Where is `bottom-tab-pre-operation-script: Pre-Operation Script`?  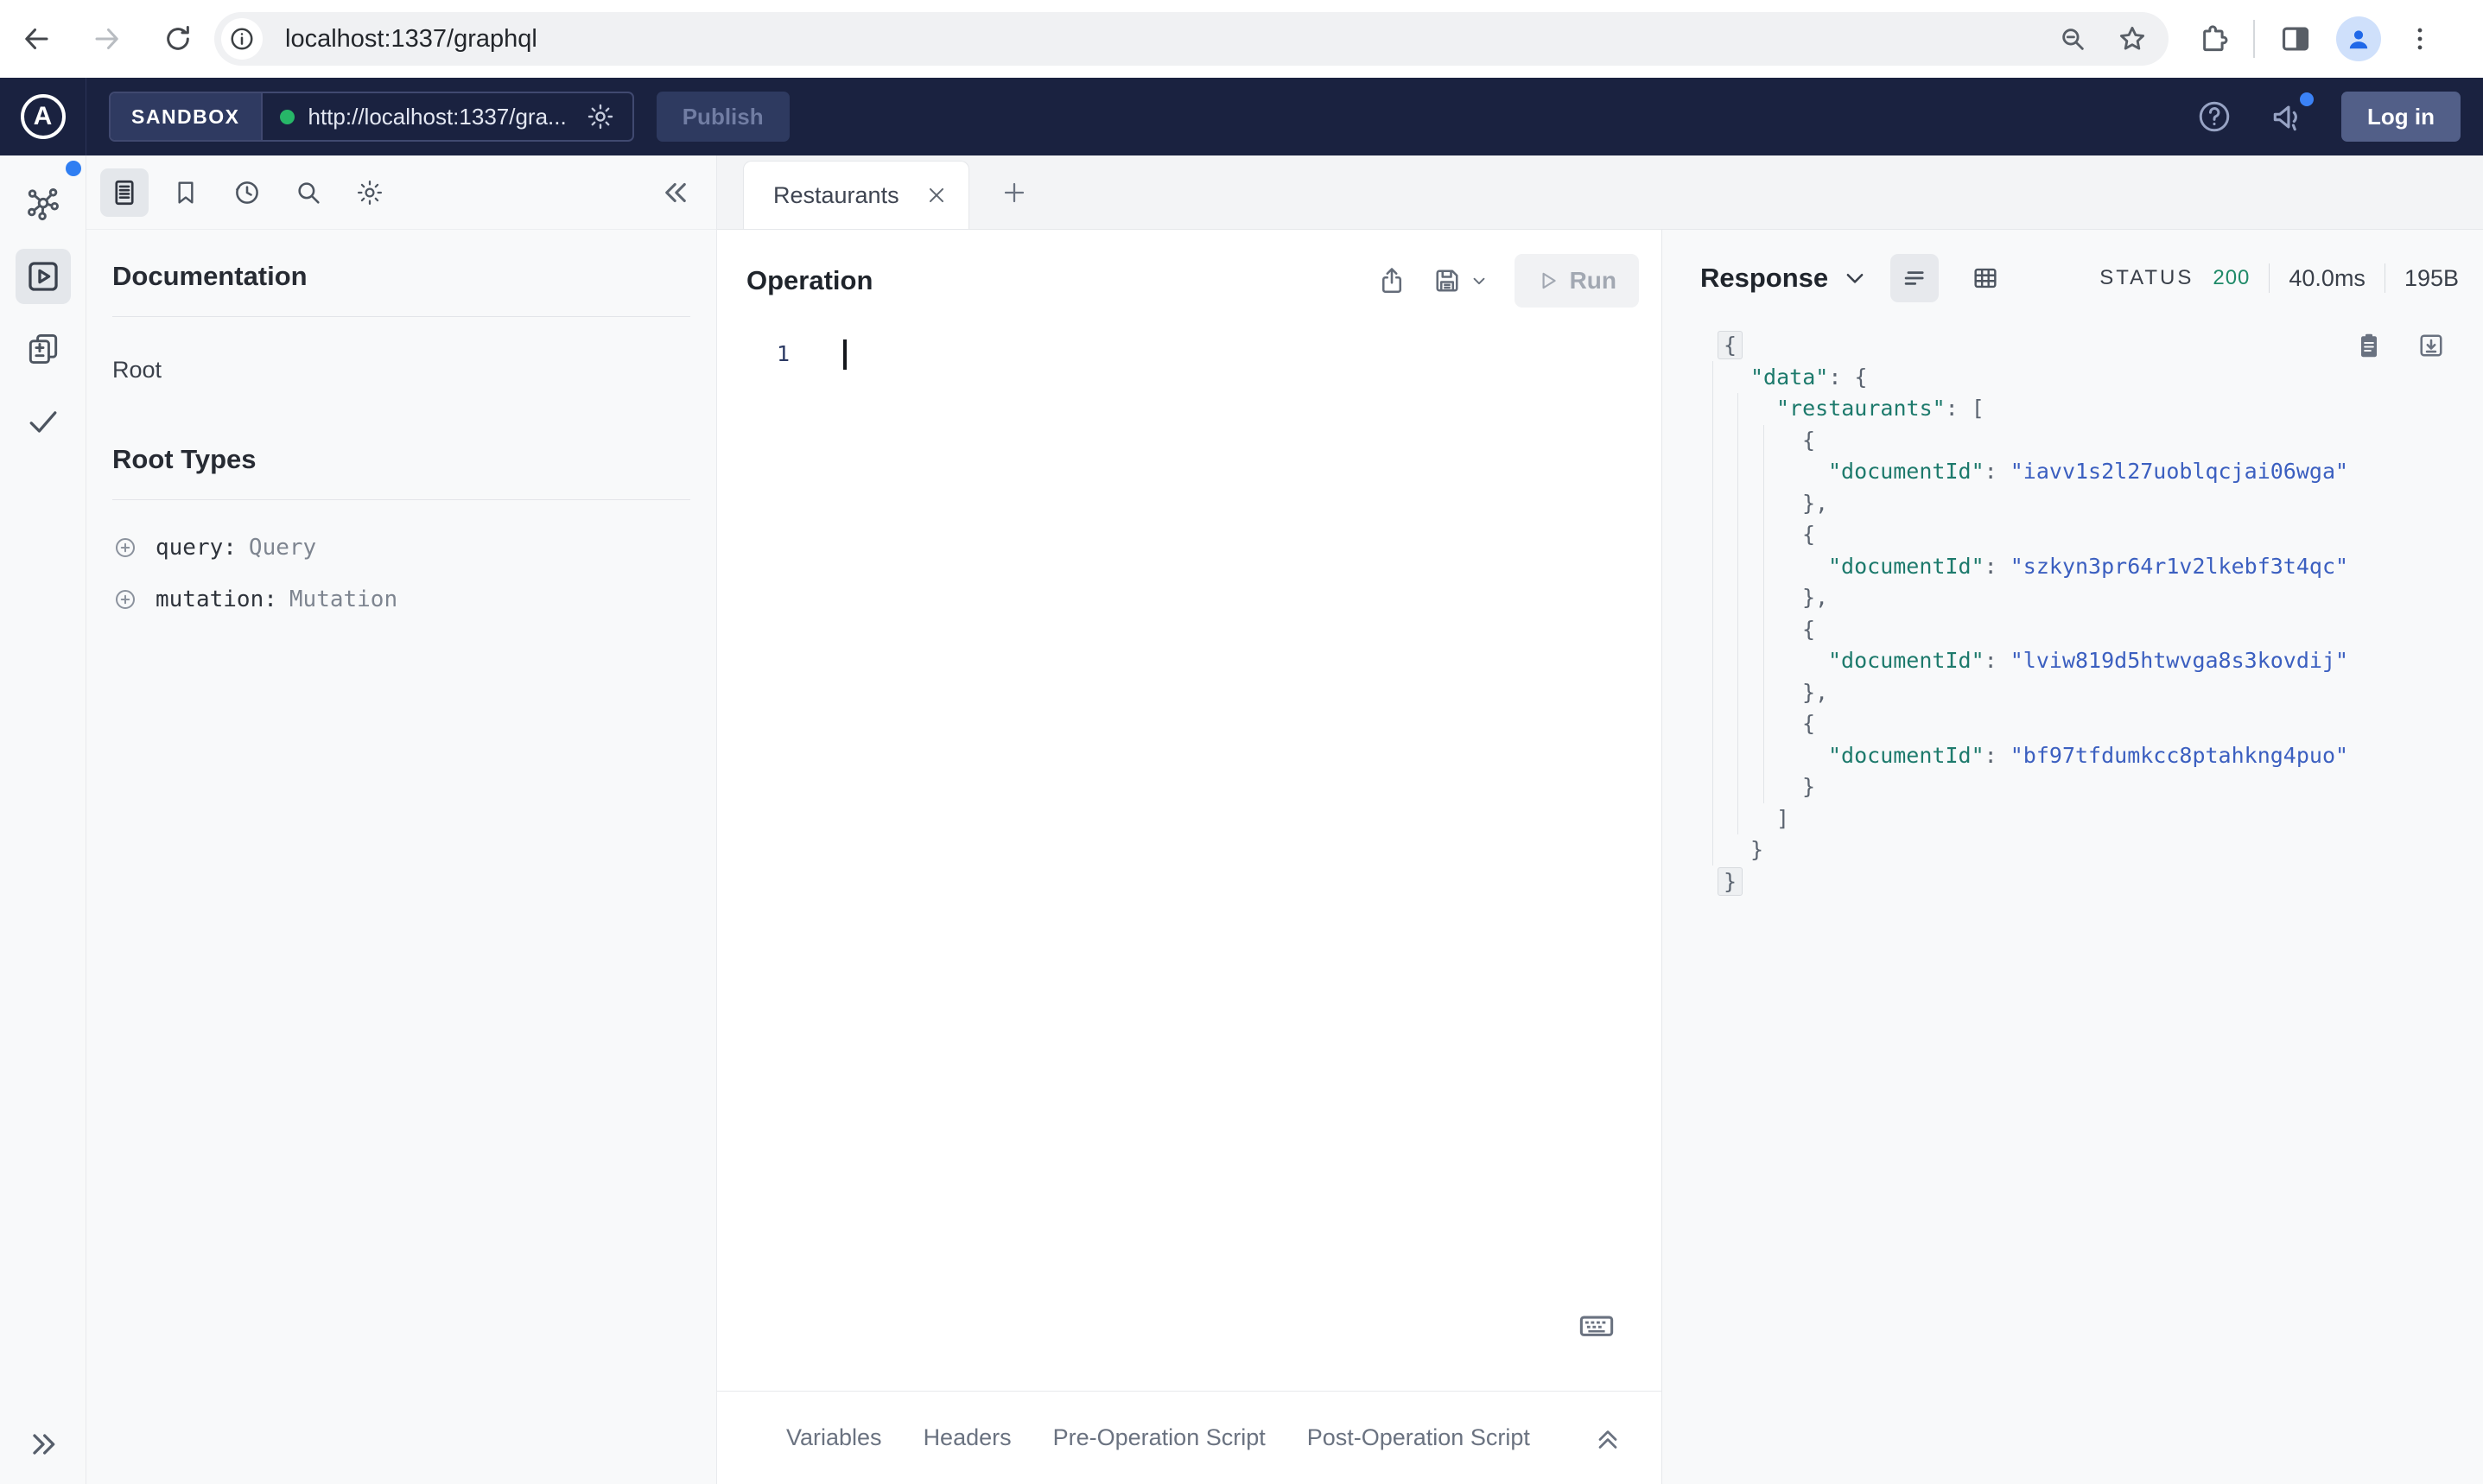
bottom-tab-pre-operation-script: Pre-Operation Script is located at coordinates (1160, 1437).